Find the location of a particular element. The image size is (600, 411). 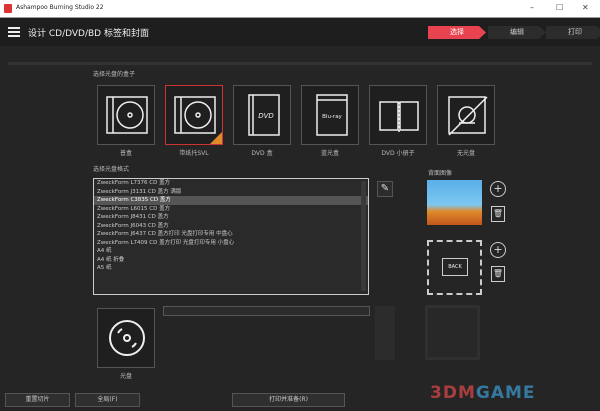

disabled-buttons is located at coordinates (385, 333).